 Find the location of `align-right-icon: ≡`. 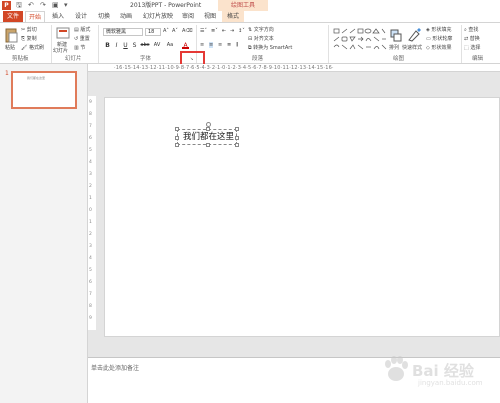

align-right-icon: ≡ is located at coordinates (220, 45).